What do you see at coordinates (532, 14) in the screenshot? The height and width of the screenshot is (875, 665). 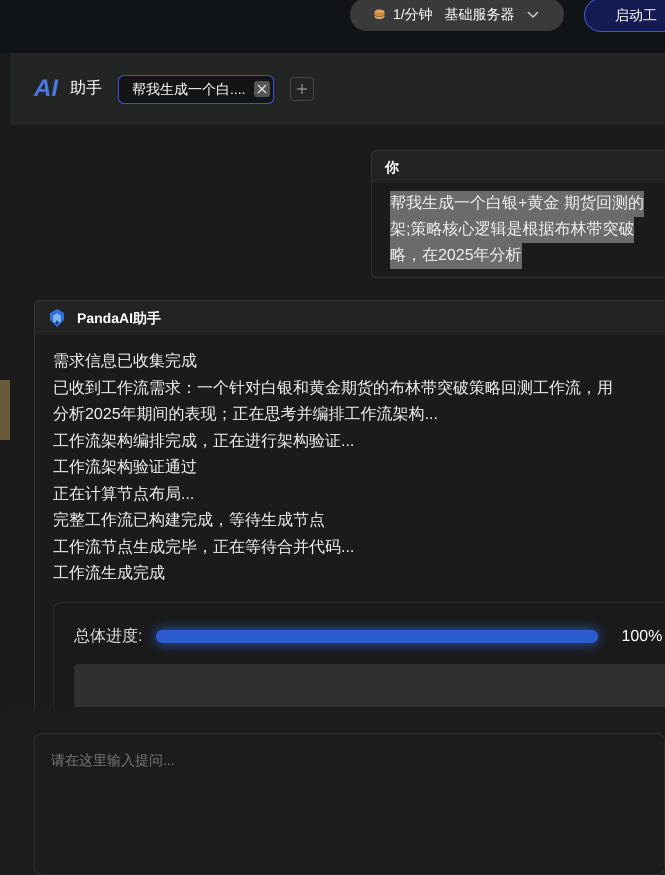 I see `chevron-down-icon` at bounding box center [532, 14].